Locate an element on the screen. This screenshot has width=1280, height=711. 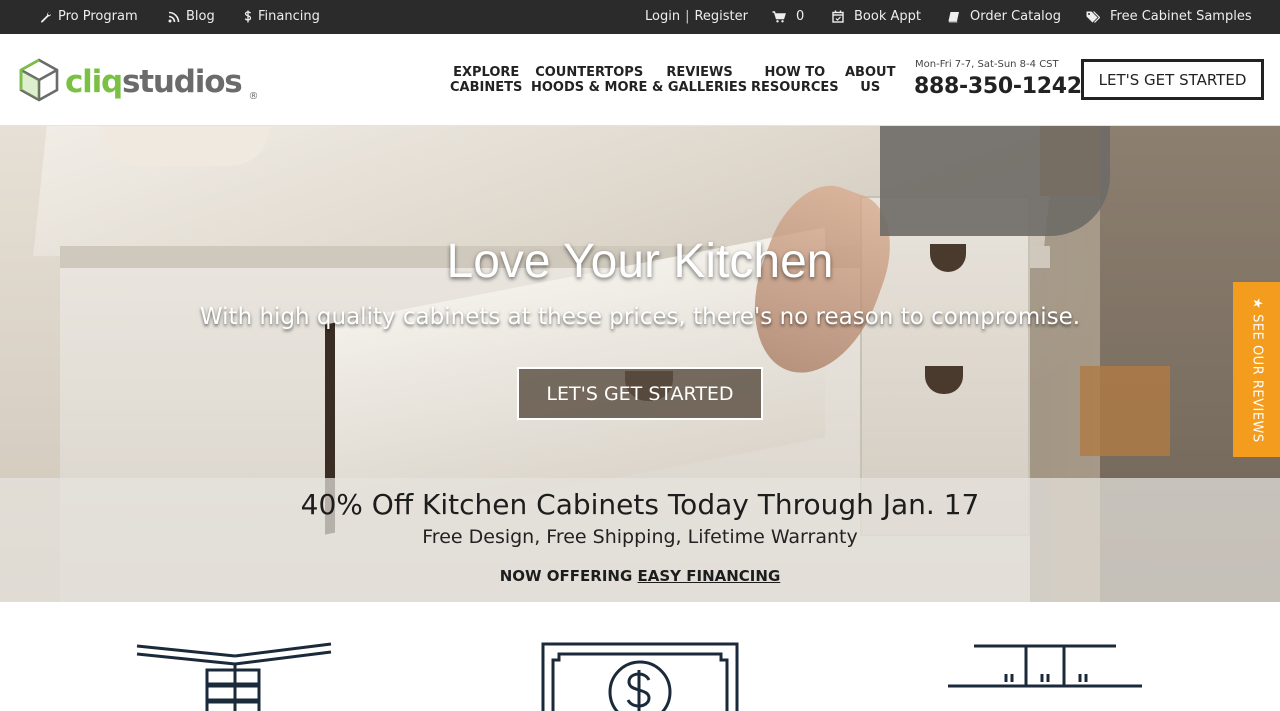
nav-countertops-hoods: Countertops Hoods & More is located at coordinates (589, 80).